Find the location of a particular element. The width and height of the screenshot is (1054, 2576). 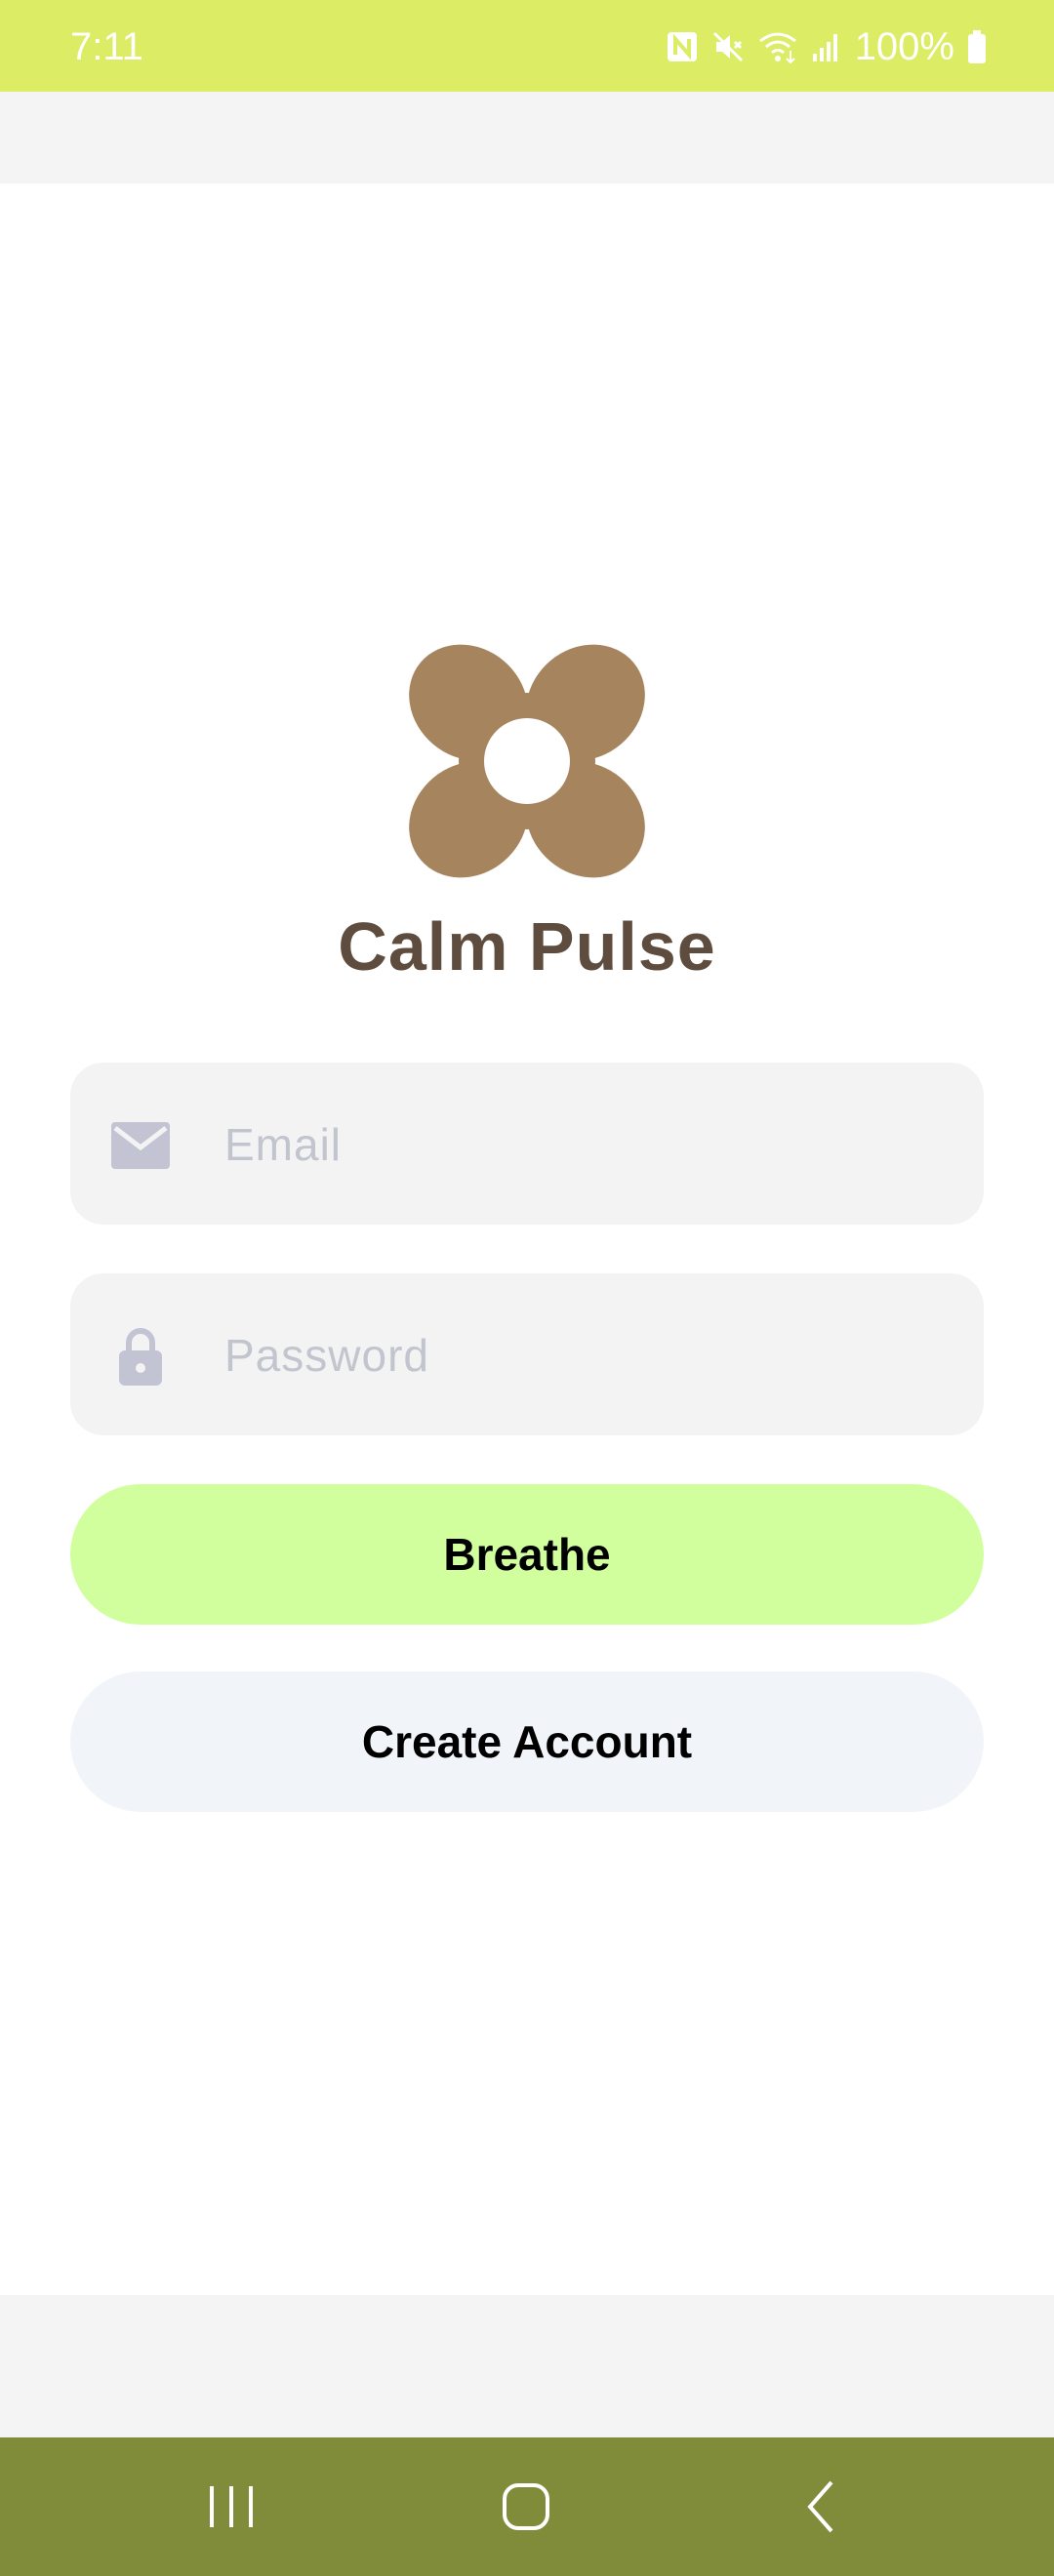

app-title: Calm Pulse is located at coordinates (527, 946).